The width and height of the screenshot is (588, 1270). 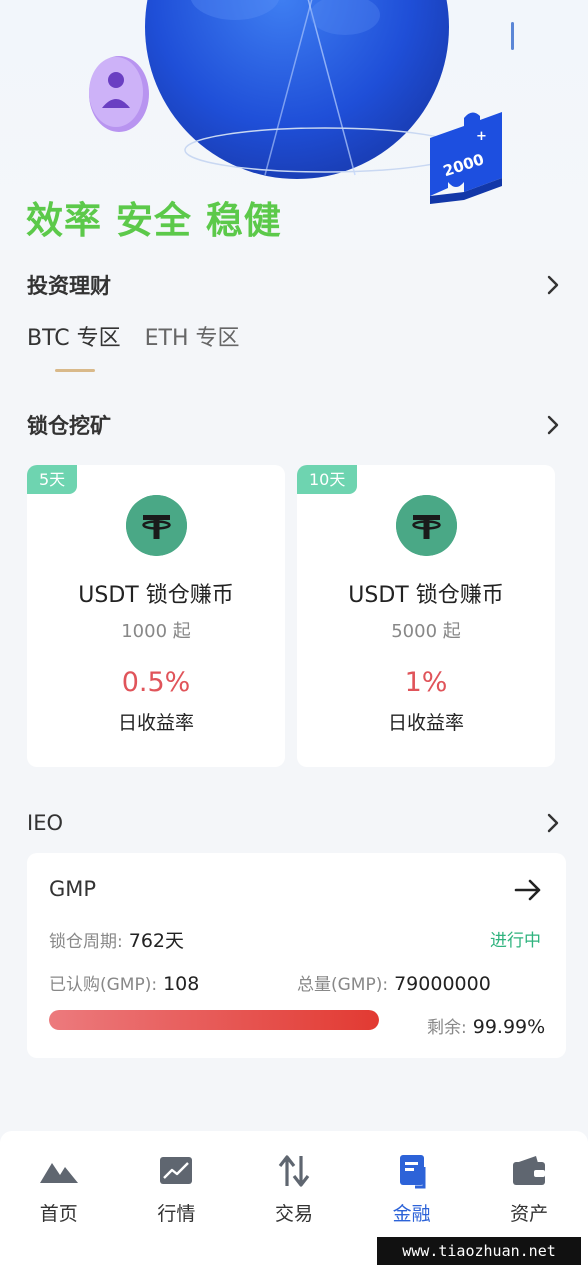 I want to click on mining-card: 5天 USDT 锁仓赚币 1000 起 0.5% 日收益率, so click(x=156, y=616).